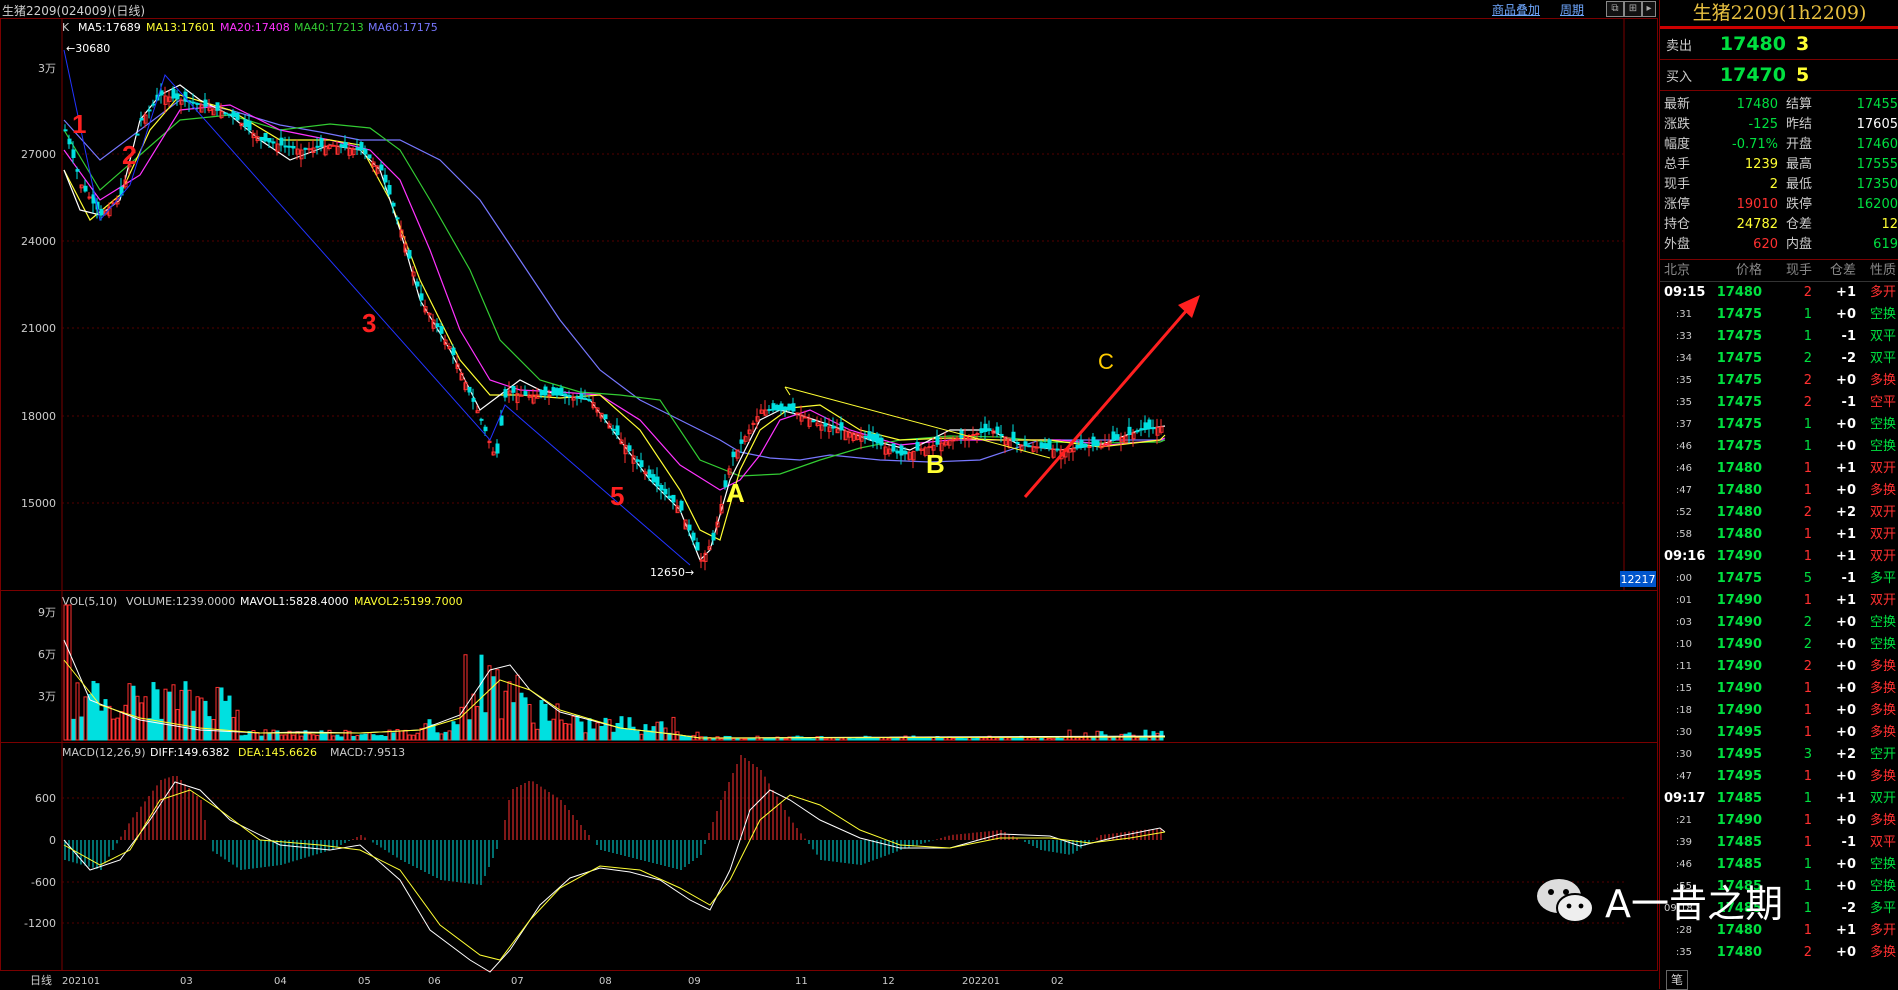 The width and height of the screenshot is (1898, 990). What do you see at coordinates (255, 27) in the screenshot?
I see `ma20-legend: MA20:17408` at bounding box center [255, 27].